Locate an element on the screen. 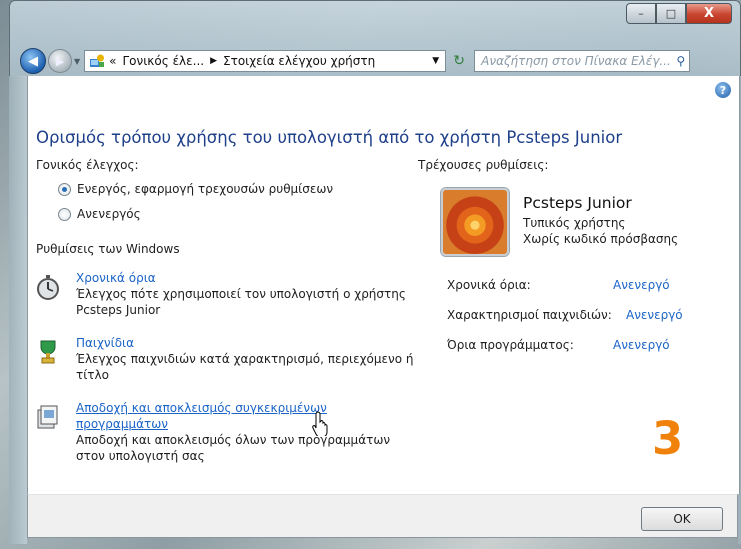  status-label-game-ratings: Χαρακτηρισμοί παιχνιδιών: is located at coordinates (529, 315).